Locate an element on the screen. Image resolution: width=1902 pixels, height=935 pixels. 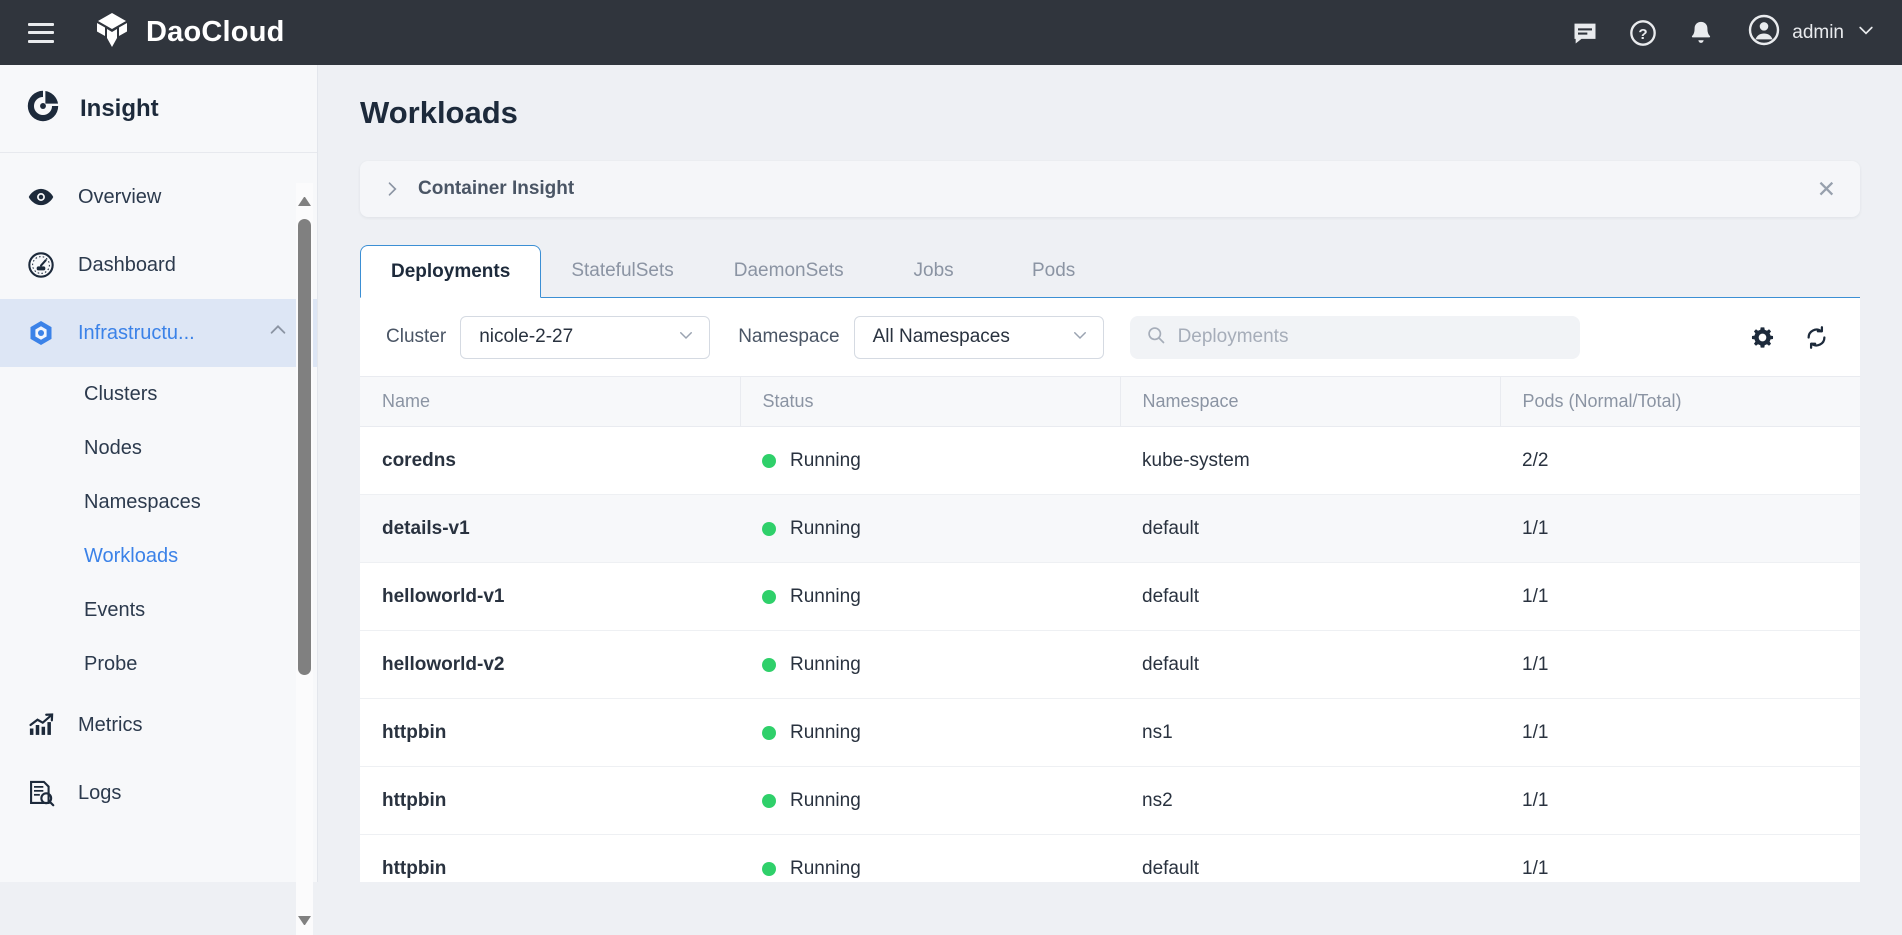
sidebar-item-label: Nodes is located at coordinates (113, 447).